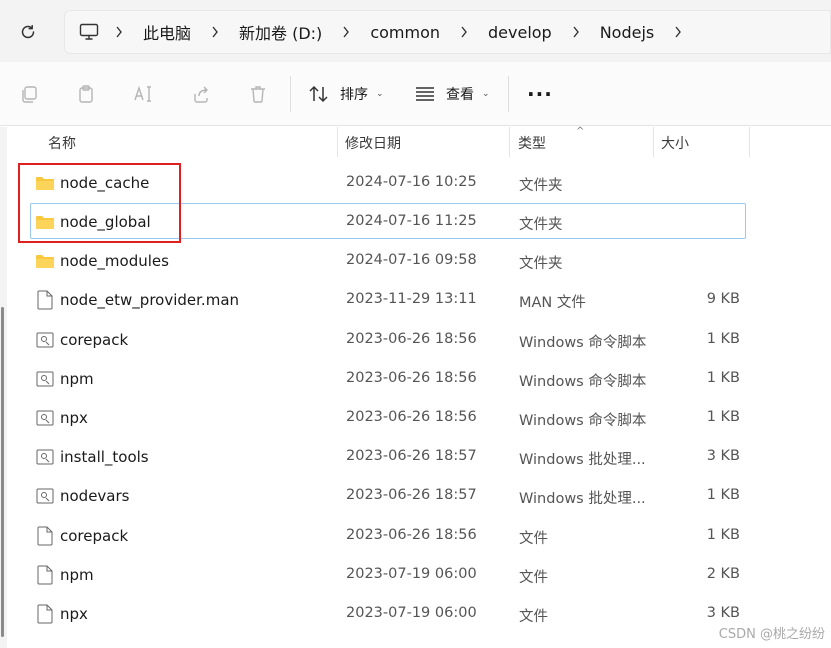 The image size is (831, 648). Describe the element at coordinates (520, 32) in the screenshot. I see `breadcrumb-item-develop: develop` at that location.